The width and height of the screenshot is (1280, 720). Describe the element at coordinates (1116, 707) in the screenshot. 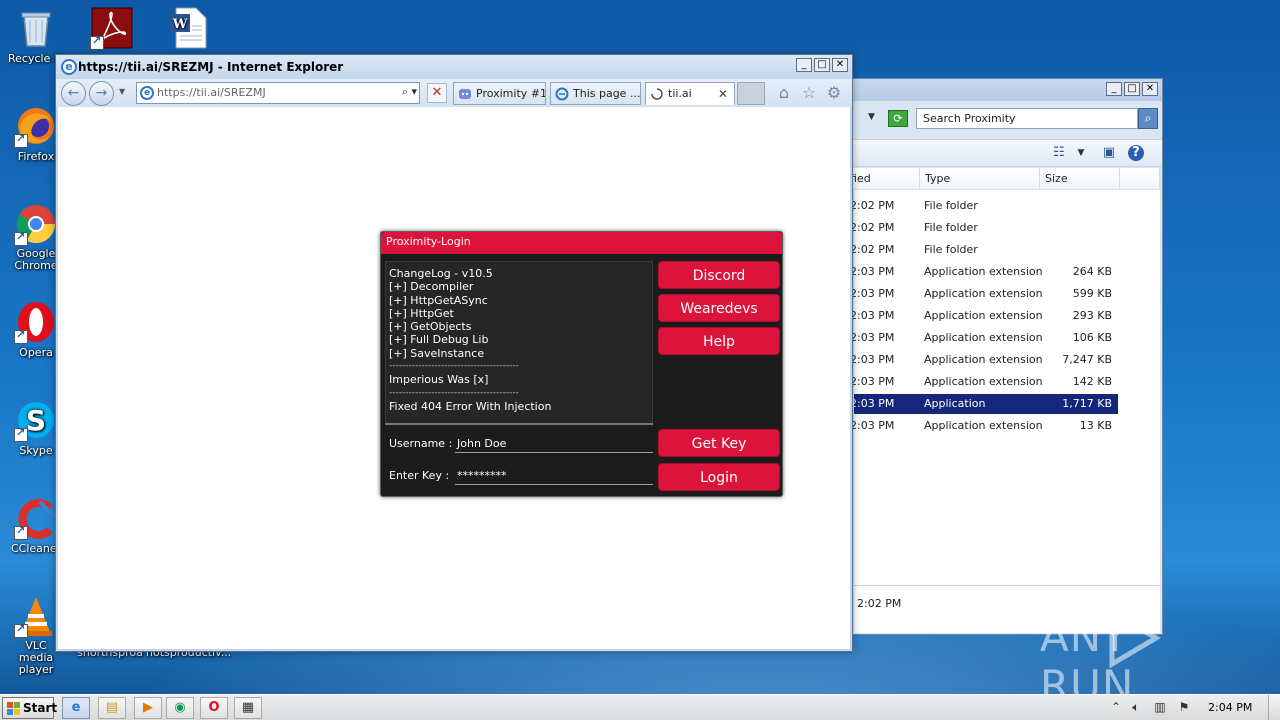

I see `tray-expand-icon: ⌃` at that location.